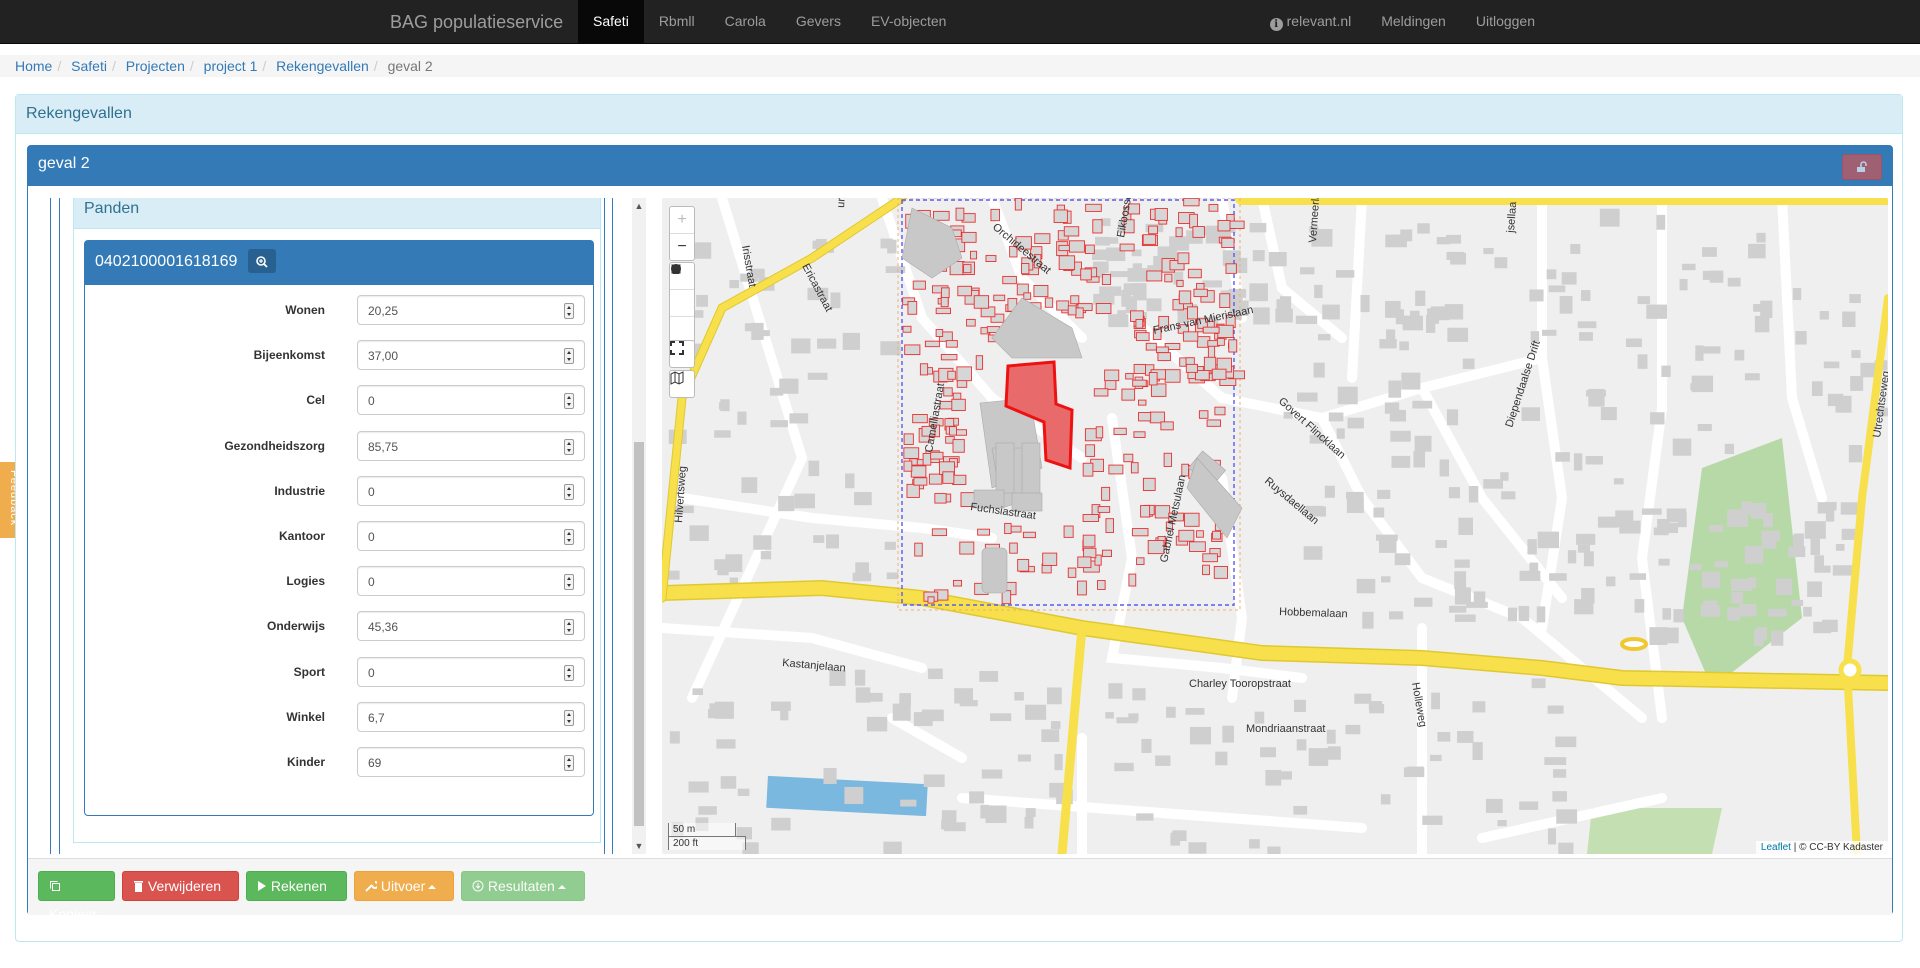 This screenshot has height=968, width=1920. Describe the element at coordinates (471, 671) in the screenshot. I see `sport-input: 0` at that location.